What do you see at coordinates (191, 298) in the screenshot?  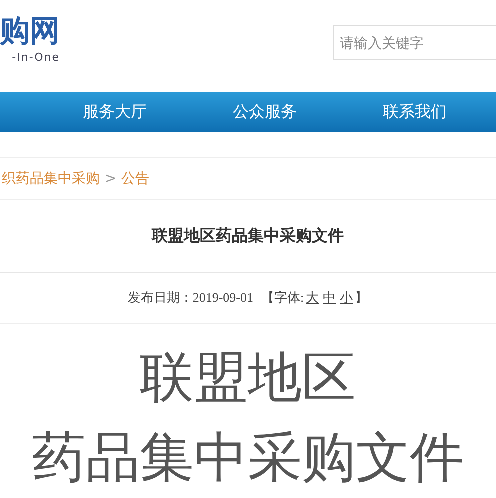 I see `publish-date: 发布日期：2019-09-01` at bounding box center [191, 298].